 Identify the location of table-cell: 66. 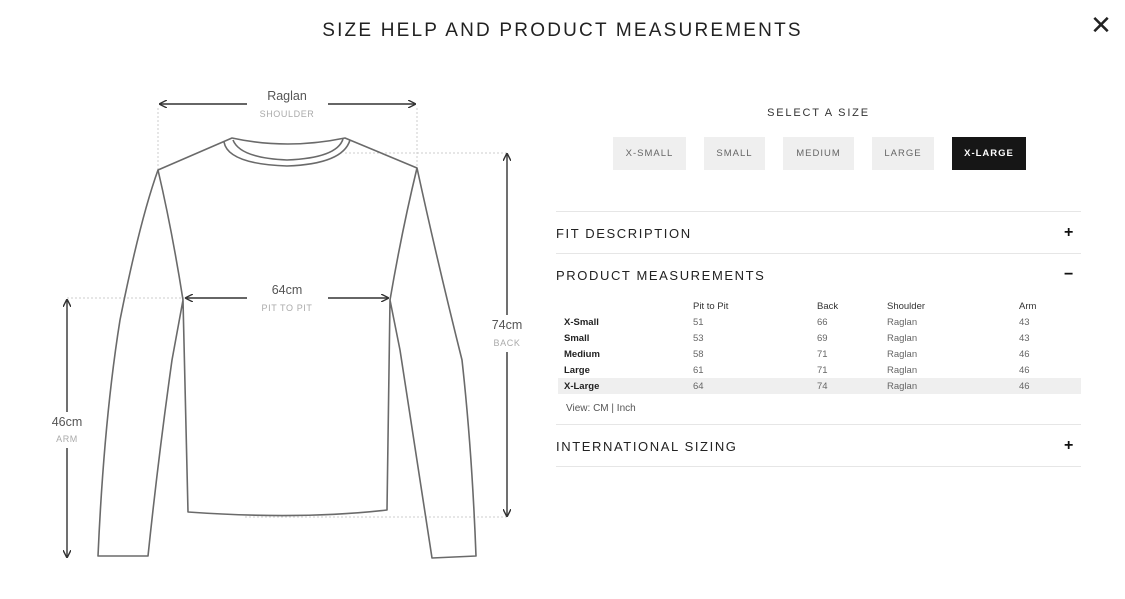
(822, 322).